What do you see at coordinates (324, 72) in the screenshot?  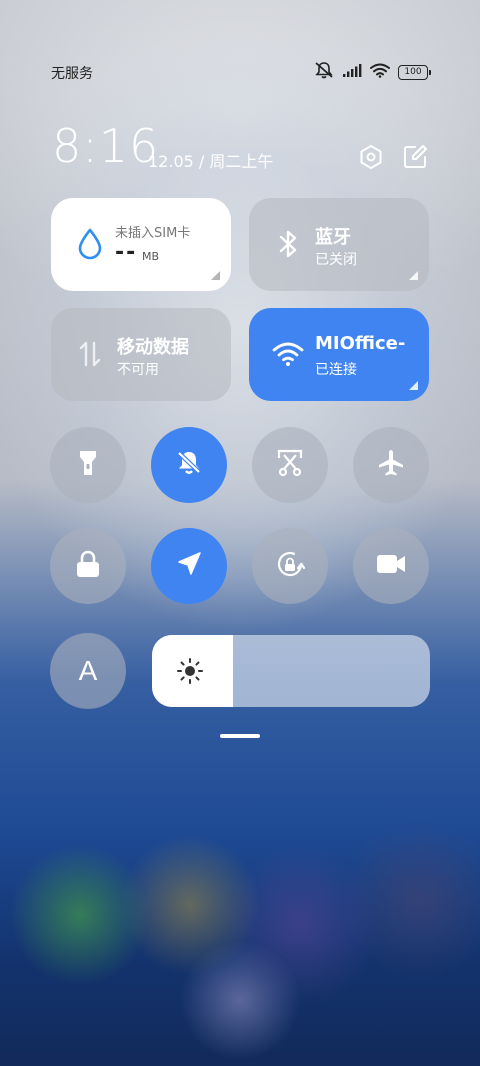 I see `mute-icon` at bounding box center [324, 72].